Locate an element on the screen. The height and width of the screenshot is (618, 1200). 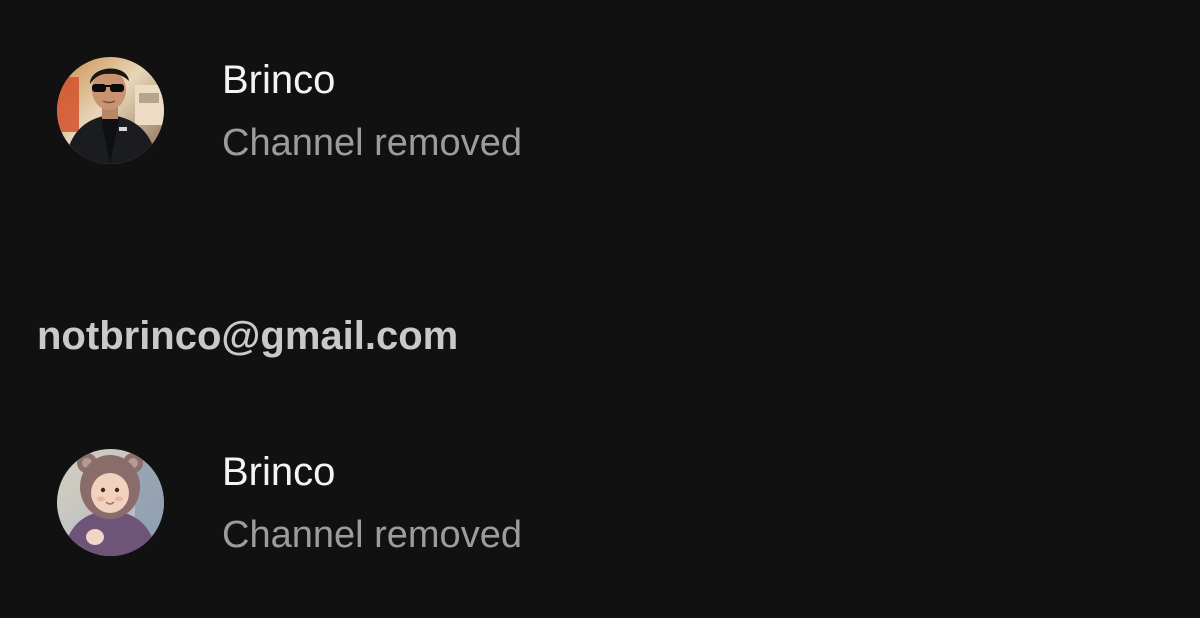
person-sunglasses-avatar-icon is located at coordinates (110, 110).